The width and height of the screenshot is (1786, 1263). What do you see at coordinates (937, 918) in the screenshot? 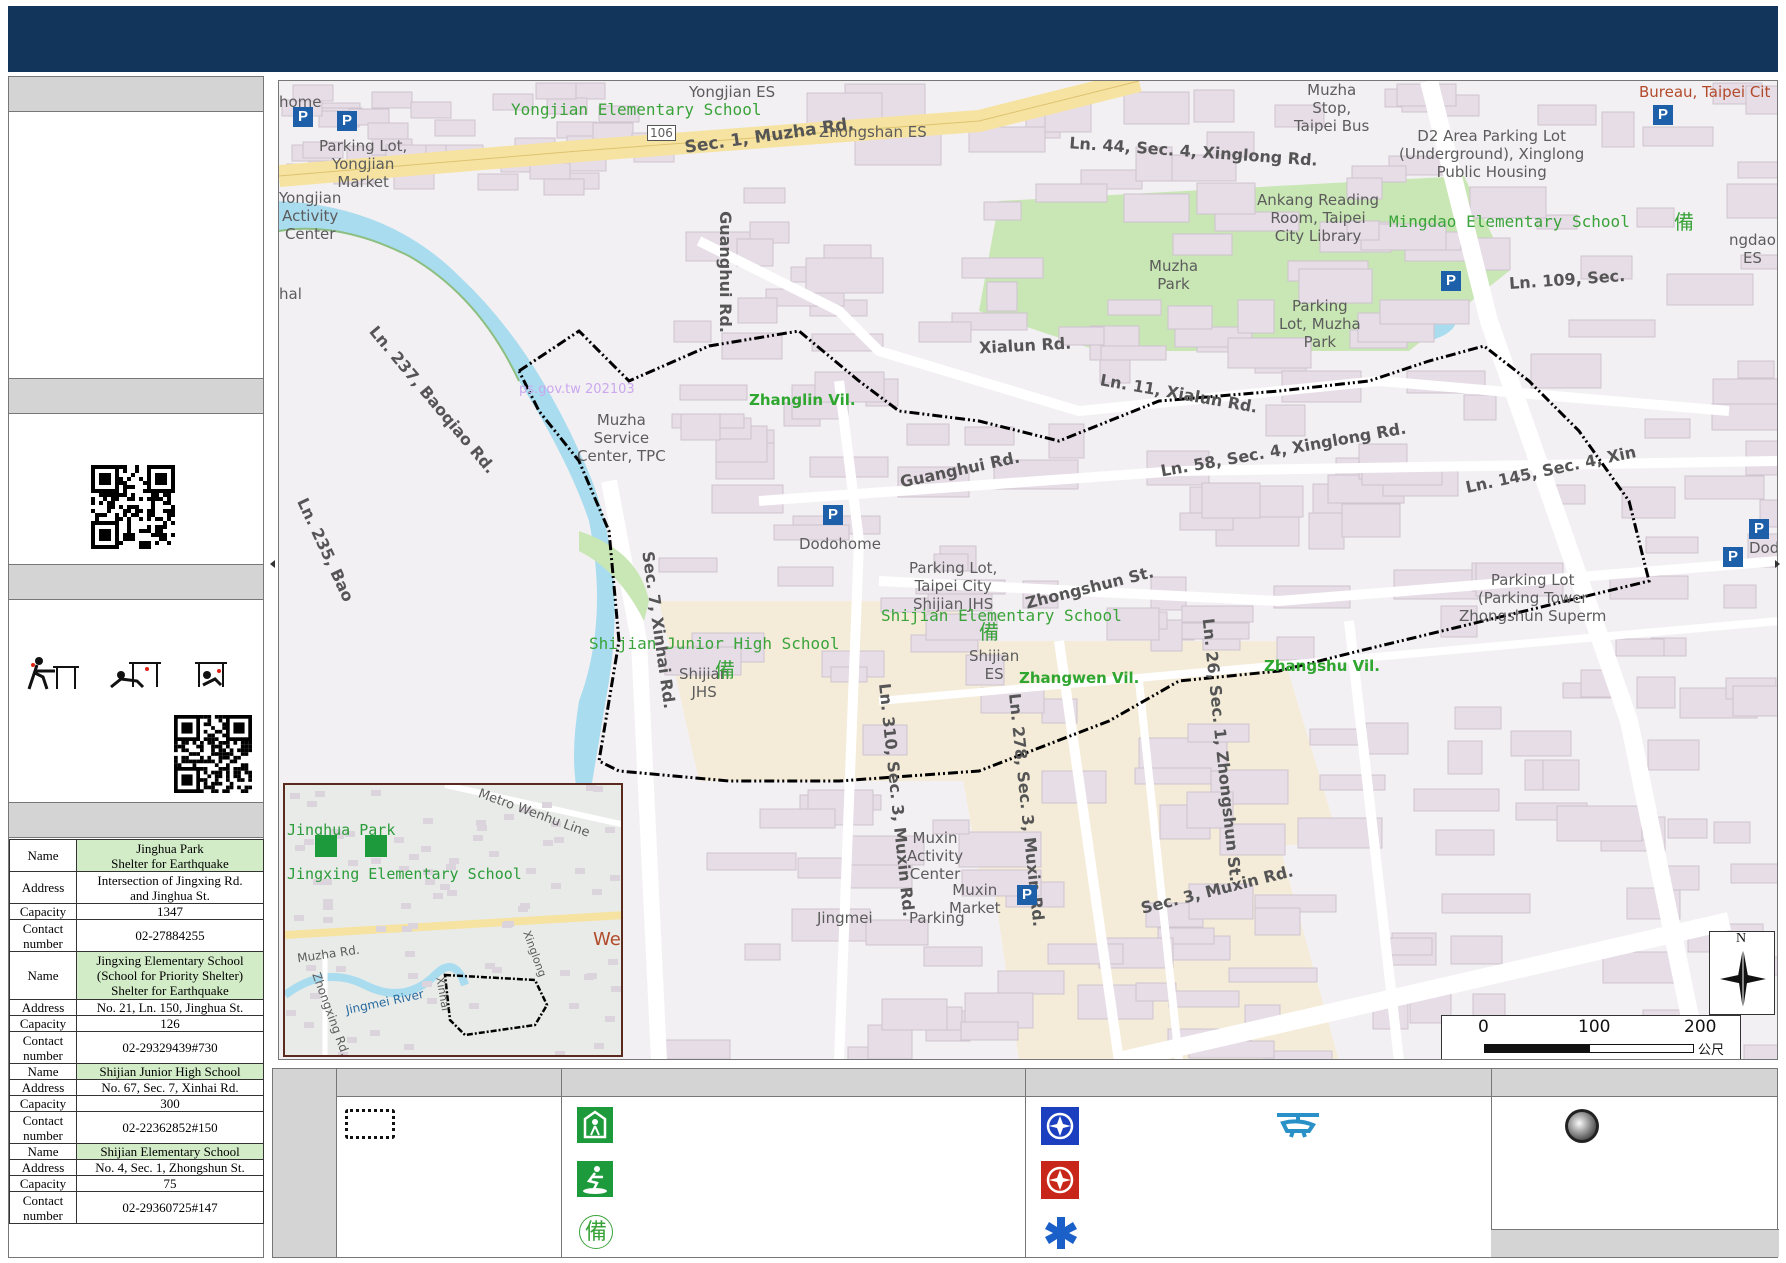
I see `map-label-parking-bottom: Parking` at bounding box center [937, 918].